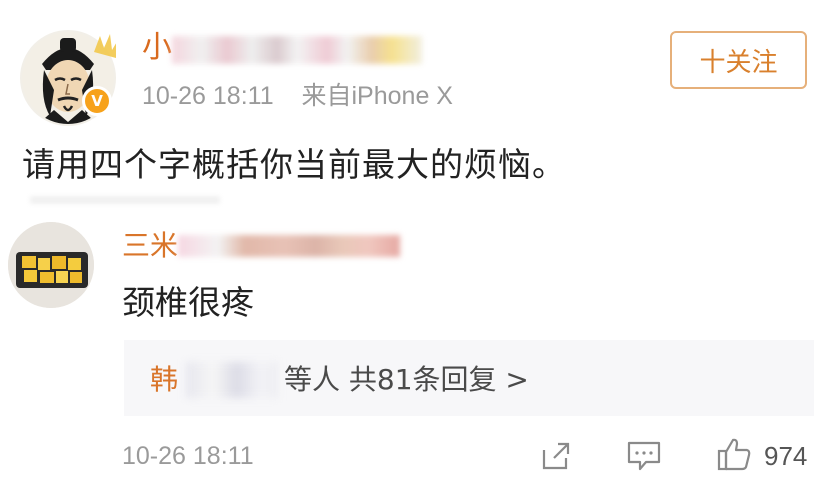 This screenshot has height=484, width=828. I want to click on food-photo-graphic, so click(51, 265).